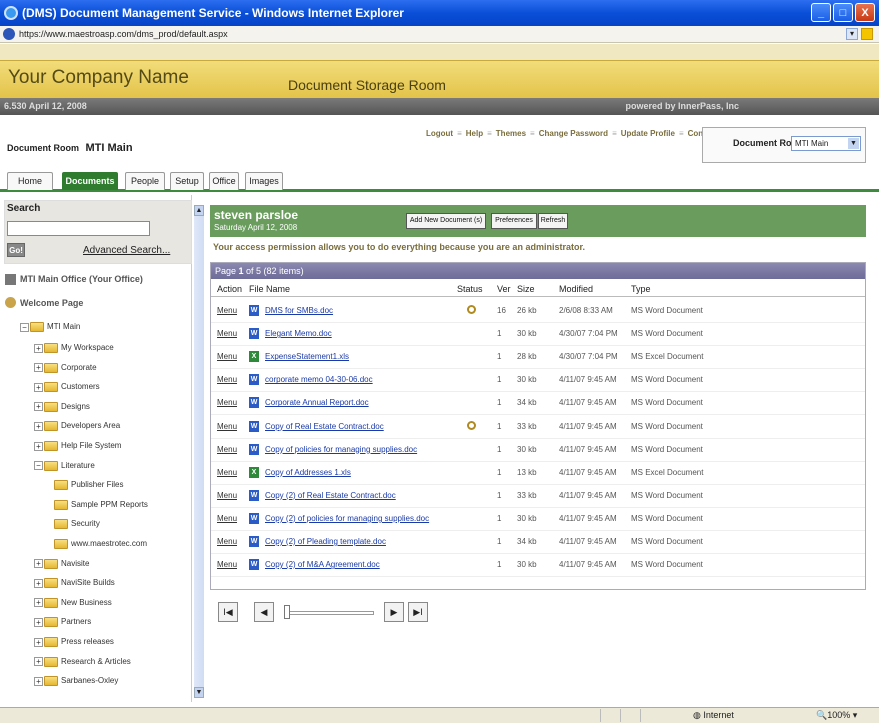  What do you see at coordinates (308, 472) in the screenshot?
I see `file-name-link: Copy of Addresses 1.xls` at bounding box center [308, 472].